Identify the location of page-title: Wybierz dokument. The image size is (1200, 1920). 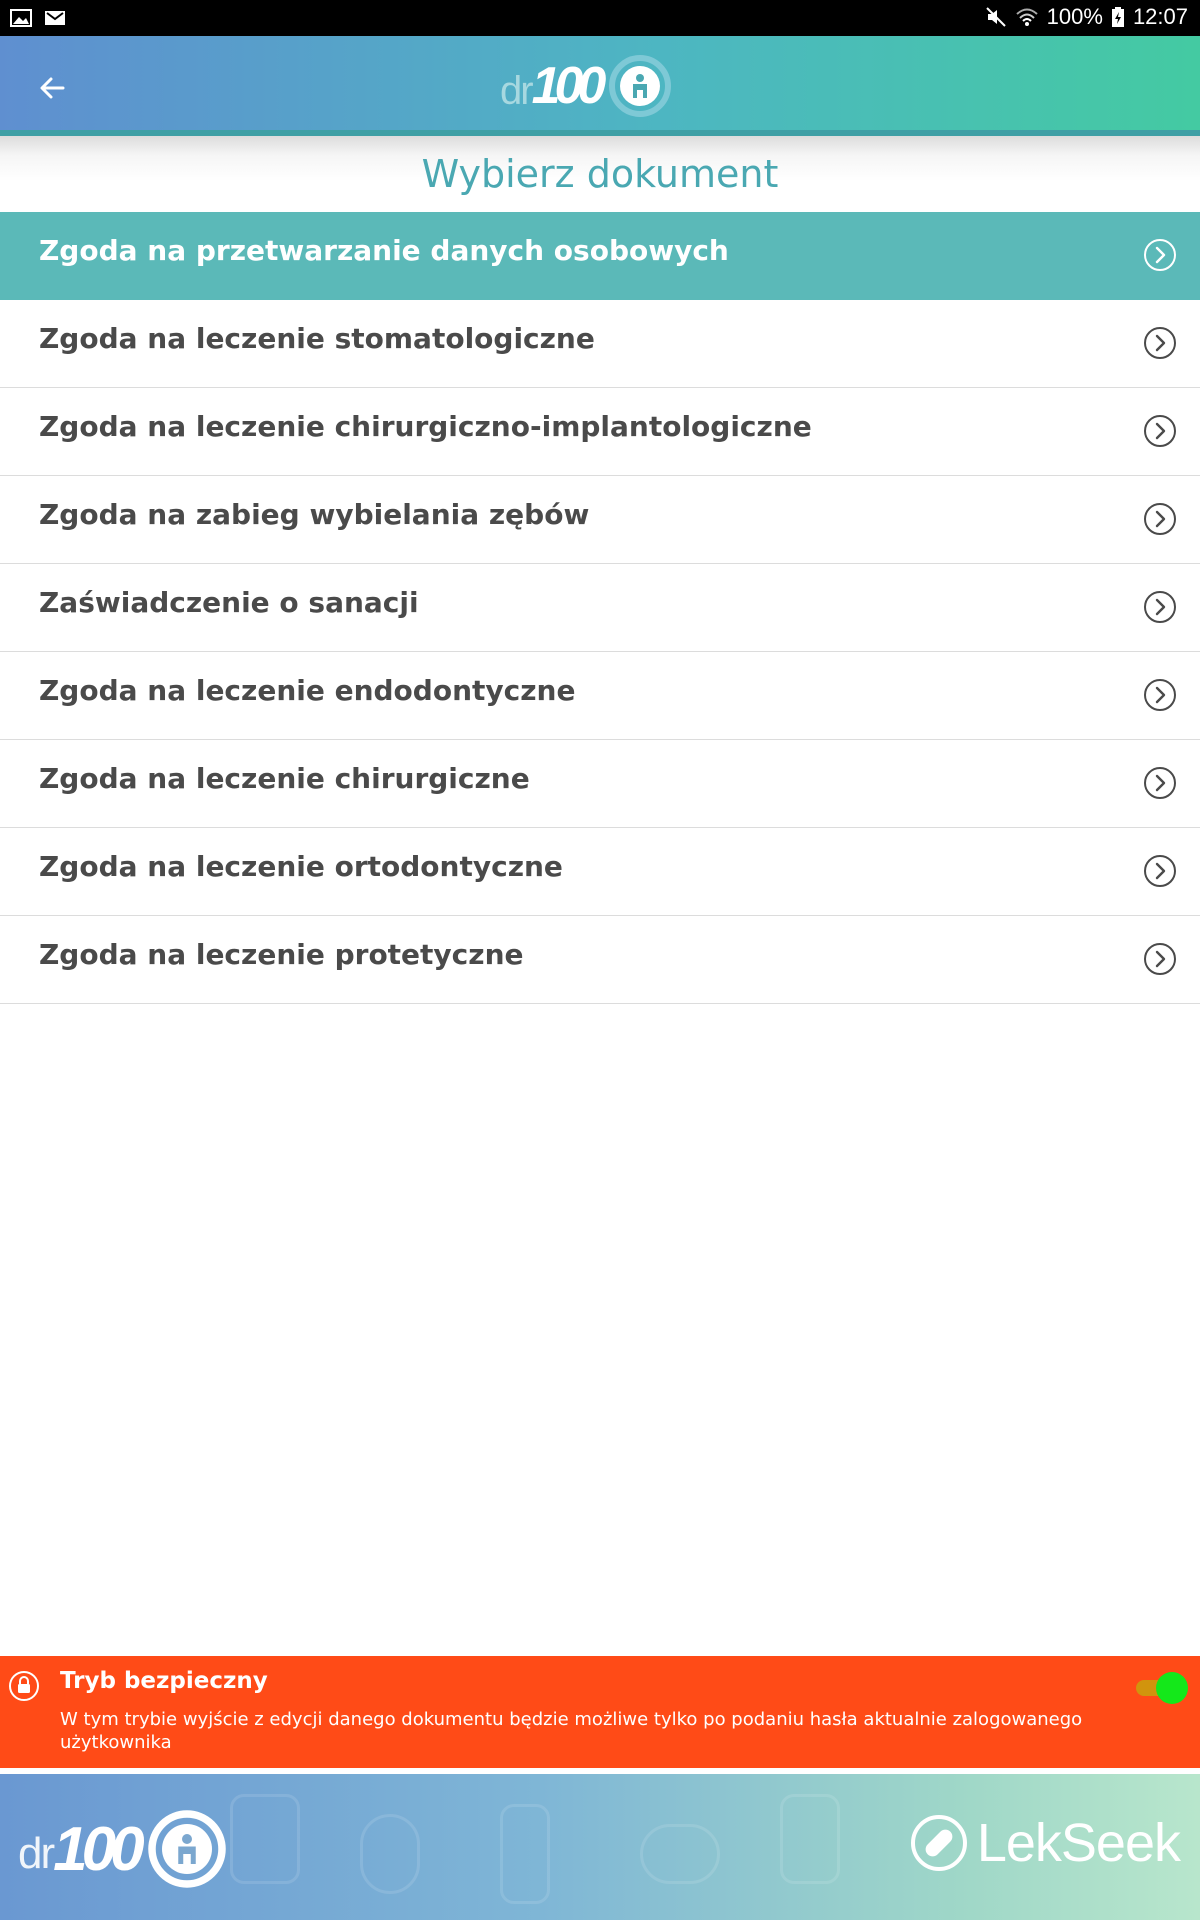
(600, 174).